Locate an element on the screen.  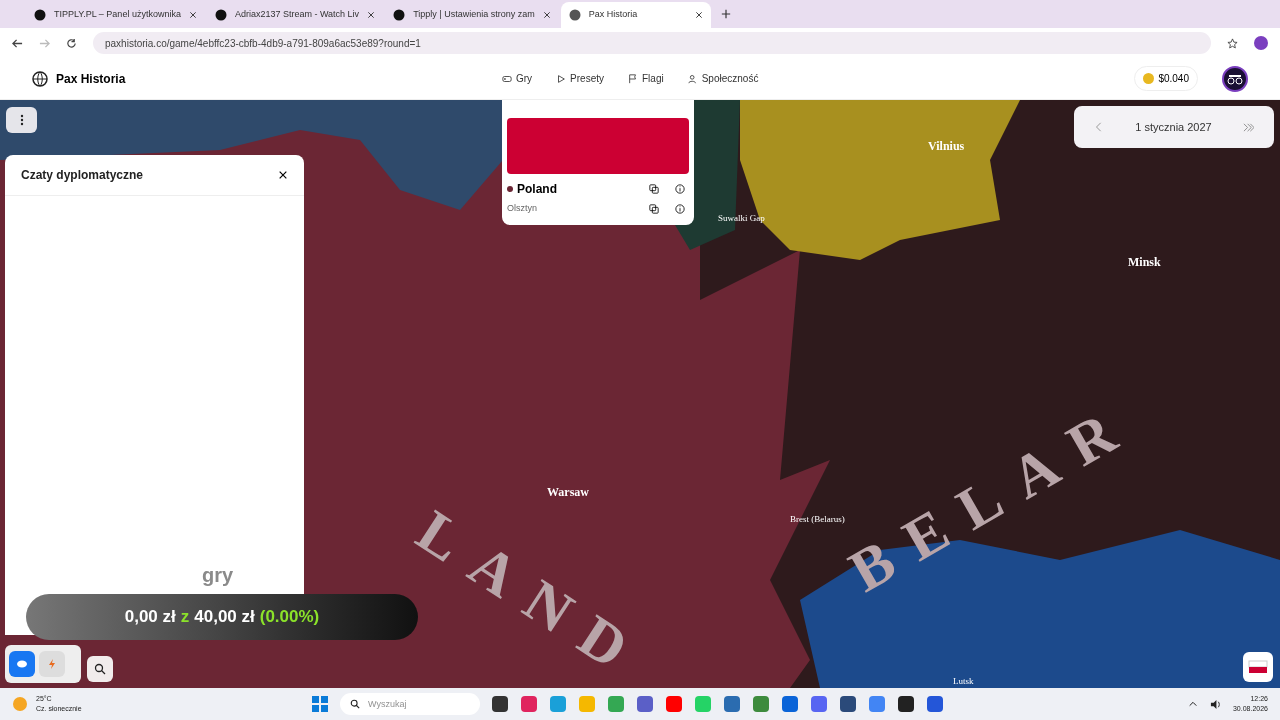
weather-icon is located at coordinates (20, 704).